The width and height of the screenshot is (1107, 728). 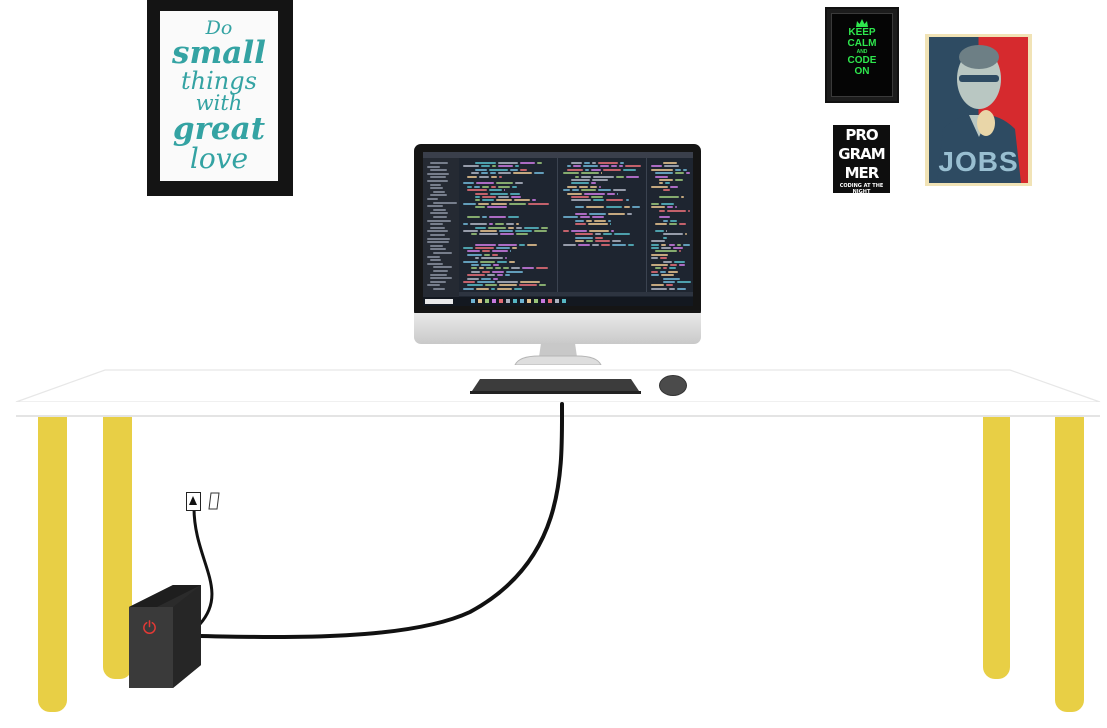 I want to click on desk-leg, so click(x=52, y=564).